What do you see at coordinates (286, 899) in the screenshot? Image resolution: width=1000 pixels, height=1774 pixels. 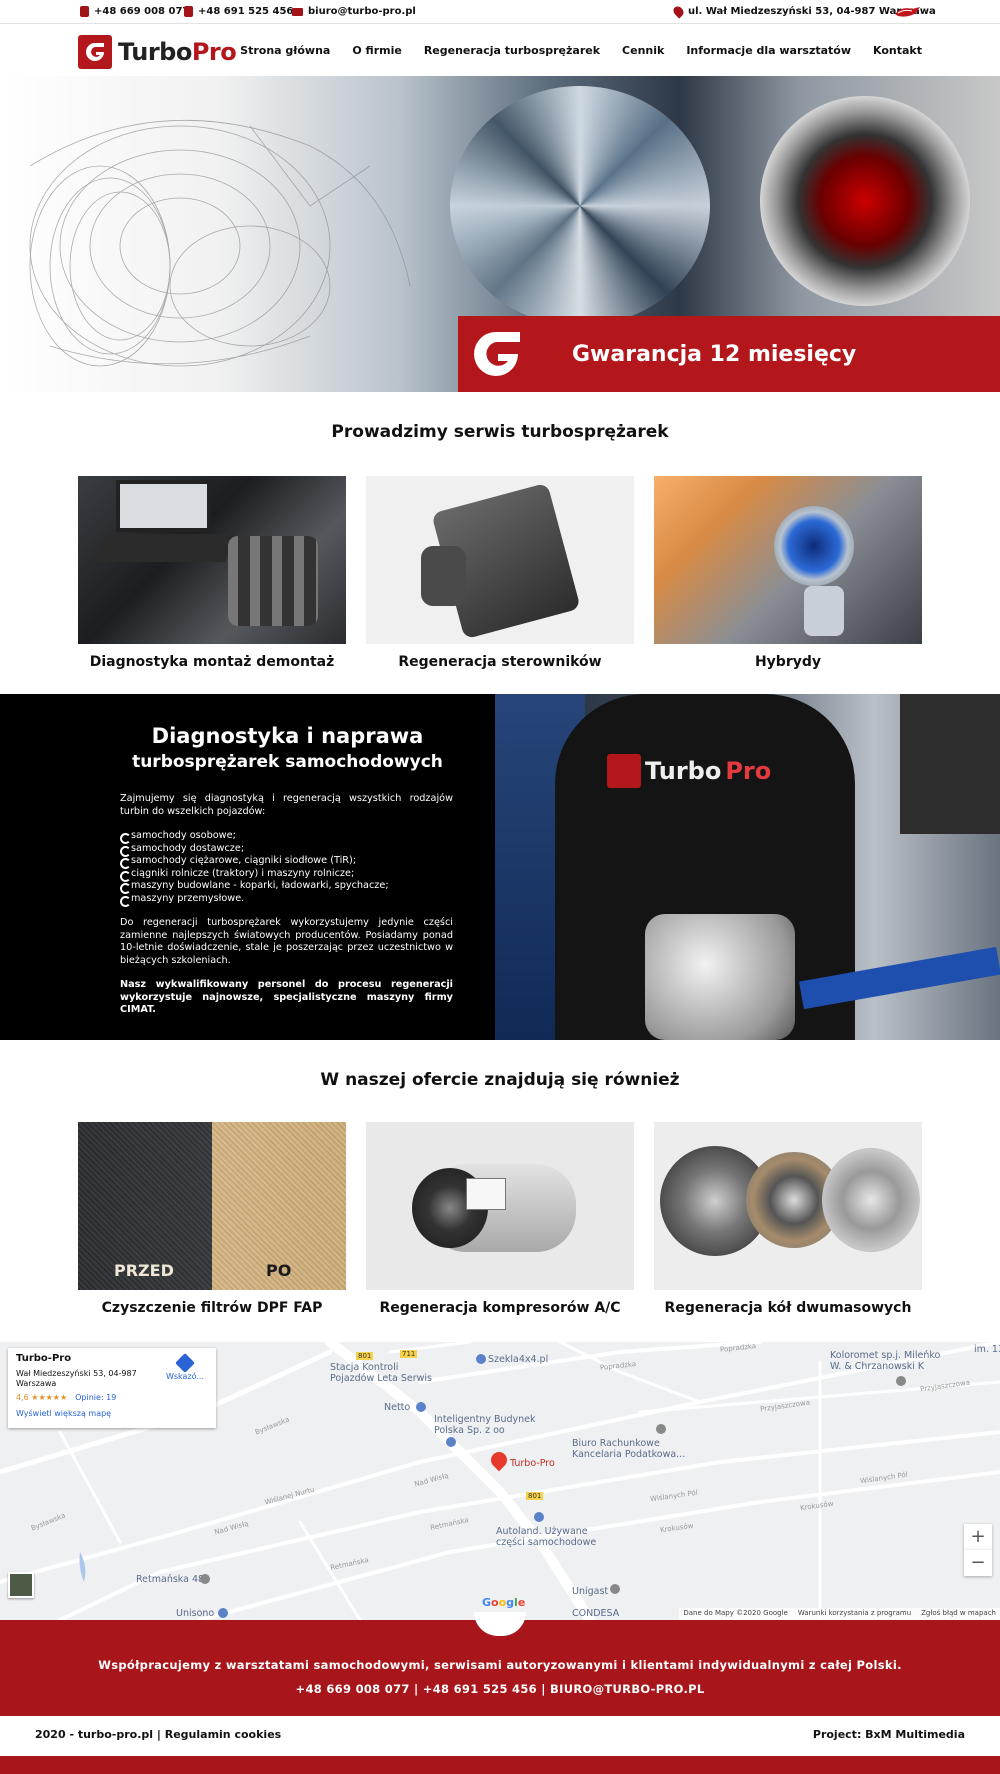 I see `list-item: maszyny przemysłowe.` at bounding box center [286, 899].